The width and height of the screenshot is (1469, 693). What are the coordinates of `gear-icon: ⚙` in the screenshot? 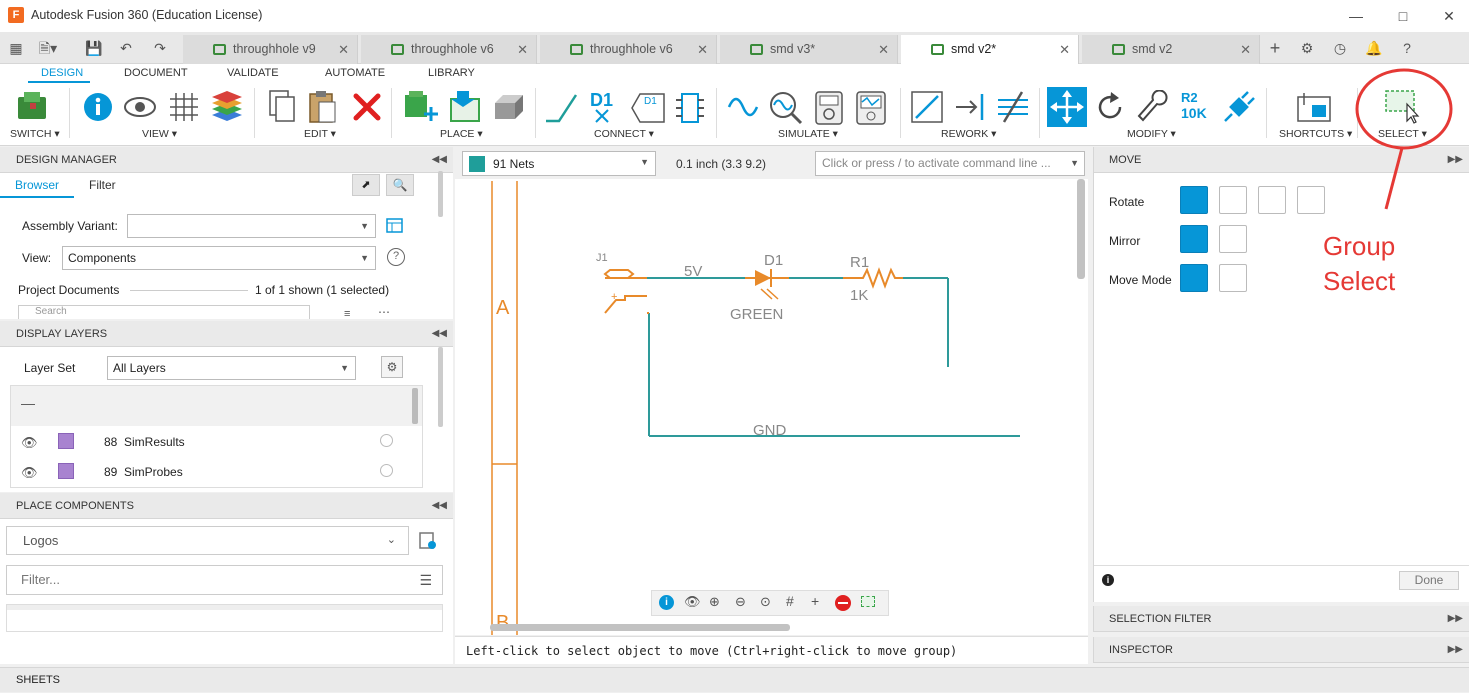 It's located at (392, 367).